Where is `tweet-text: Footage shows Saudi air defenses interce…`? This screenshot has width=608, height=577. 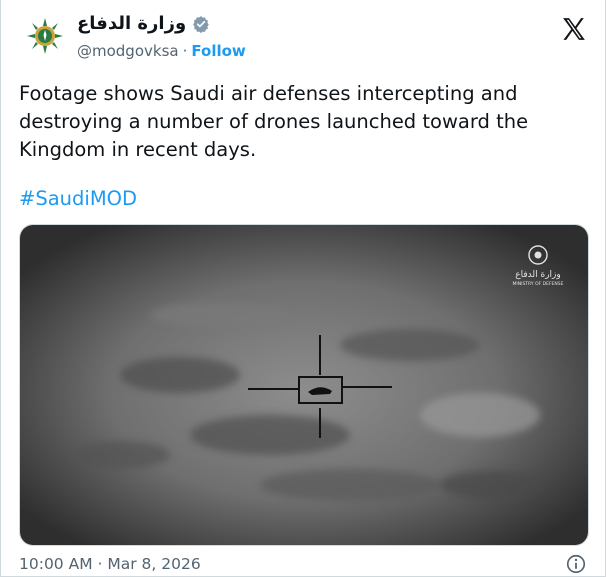
tweet-text: Footage shows Saudi air defenses interce… is located at coordinates (274, 121).